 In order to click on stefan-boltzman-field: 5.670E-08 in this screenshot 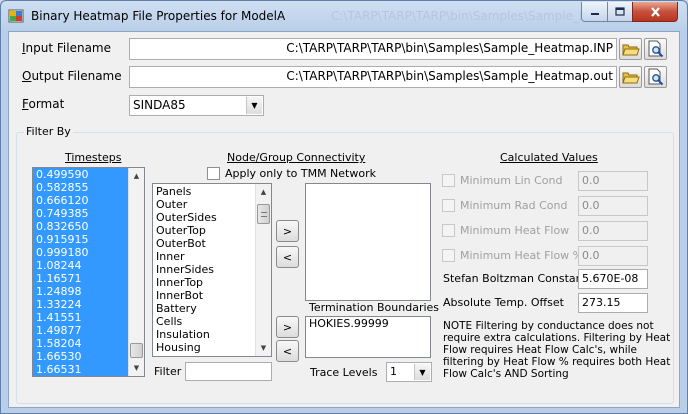, I will do `click(613, 279)`.